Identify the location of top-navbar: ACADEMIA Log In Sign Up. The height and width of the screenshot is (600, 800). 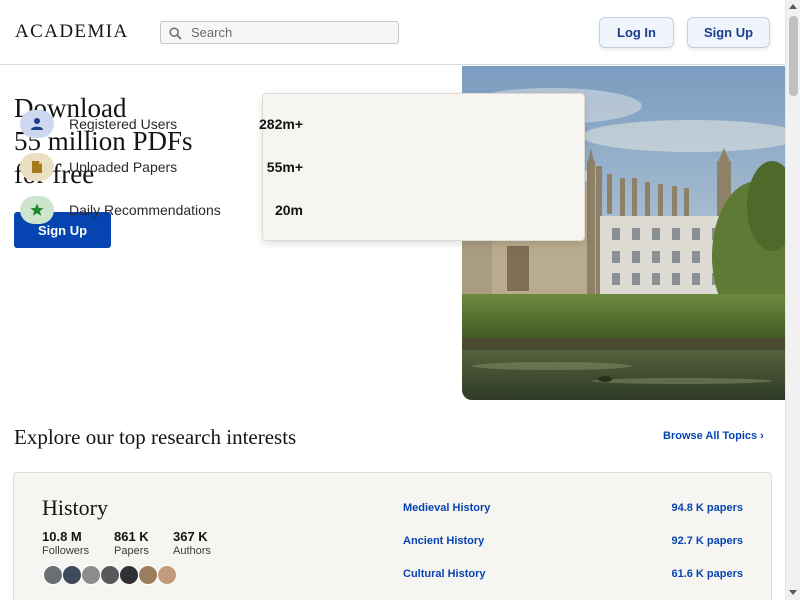
(392, 32).